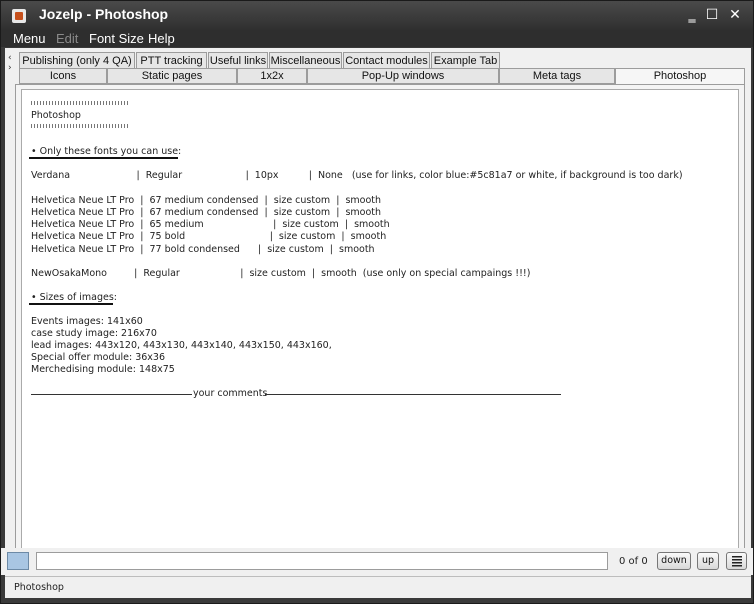 Image resolution: width=754 pixels, height=604 pixels. I want to click on comments-label: your comments, so click(230, 393).